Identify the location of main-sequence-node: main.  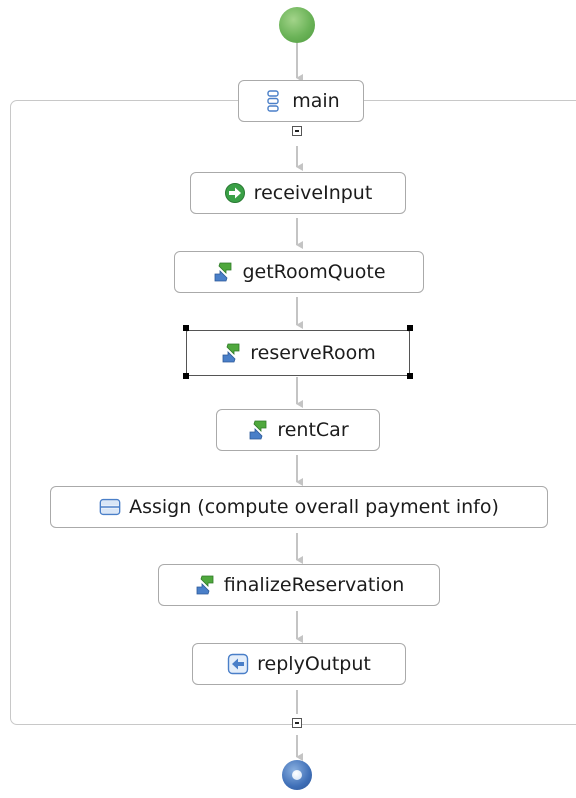
(301, 101).